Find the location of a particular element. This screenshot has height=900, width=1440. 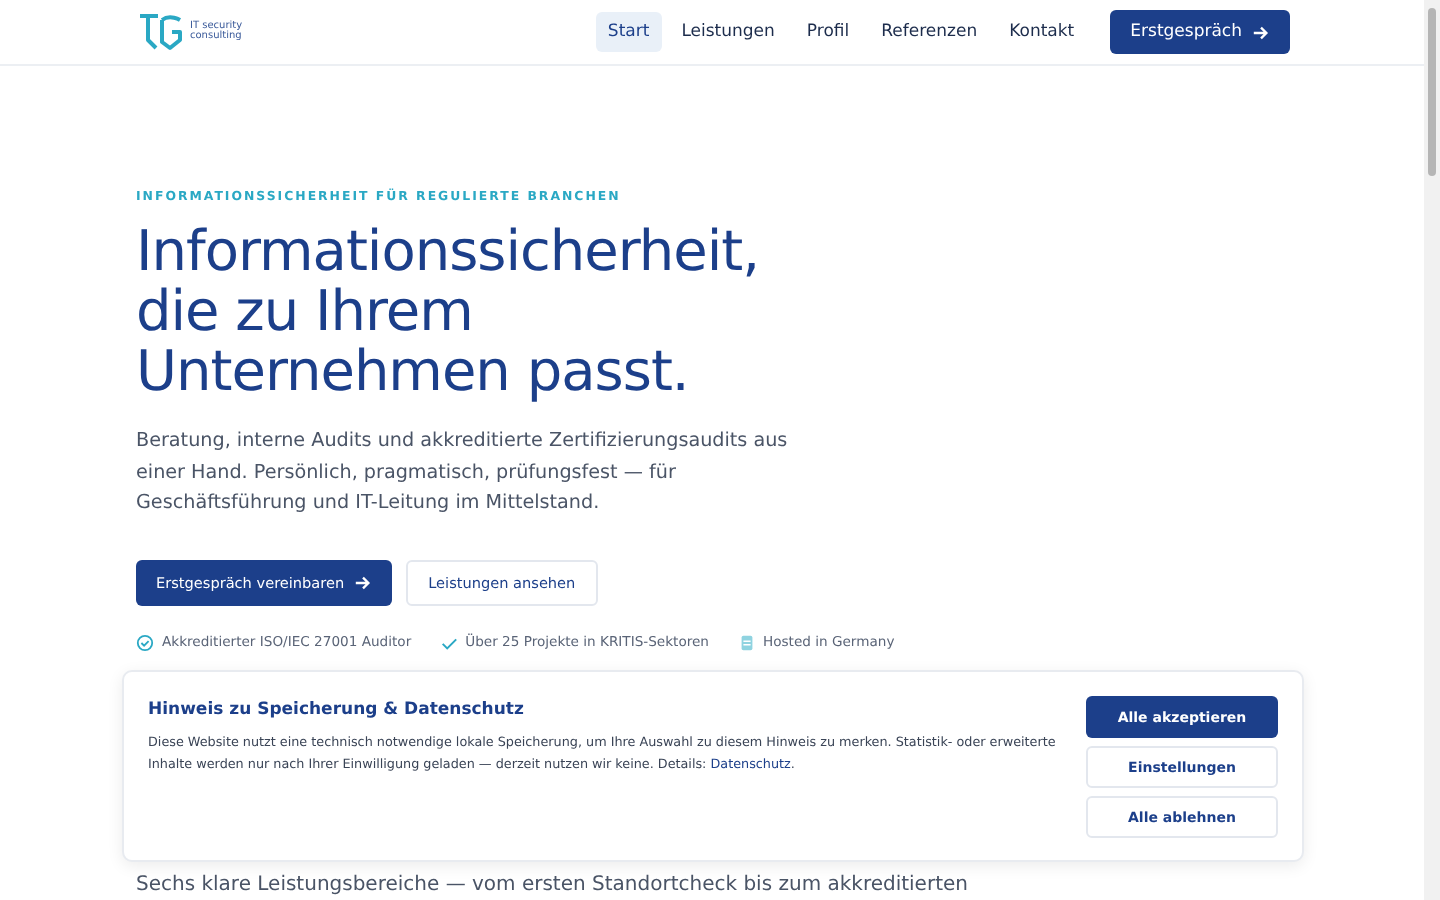

lead-paragraph: Beratung, interne Audits und akkreditierte Zertifizierungsaudits aus einer Hand. Persönlich, pragmatisch, prüfungsfest — für Geschäftsführung und IT-Leitung im Mittelstand. is located at coordinates (463, 473).